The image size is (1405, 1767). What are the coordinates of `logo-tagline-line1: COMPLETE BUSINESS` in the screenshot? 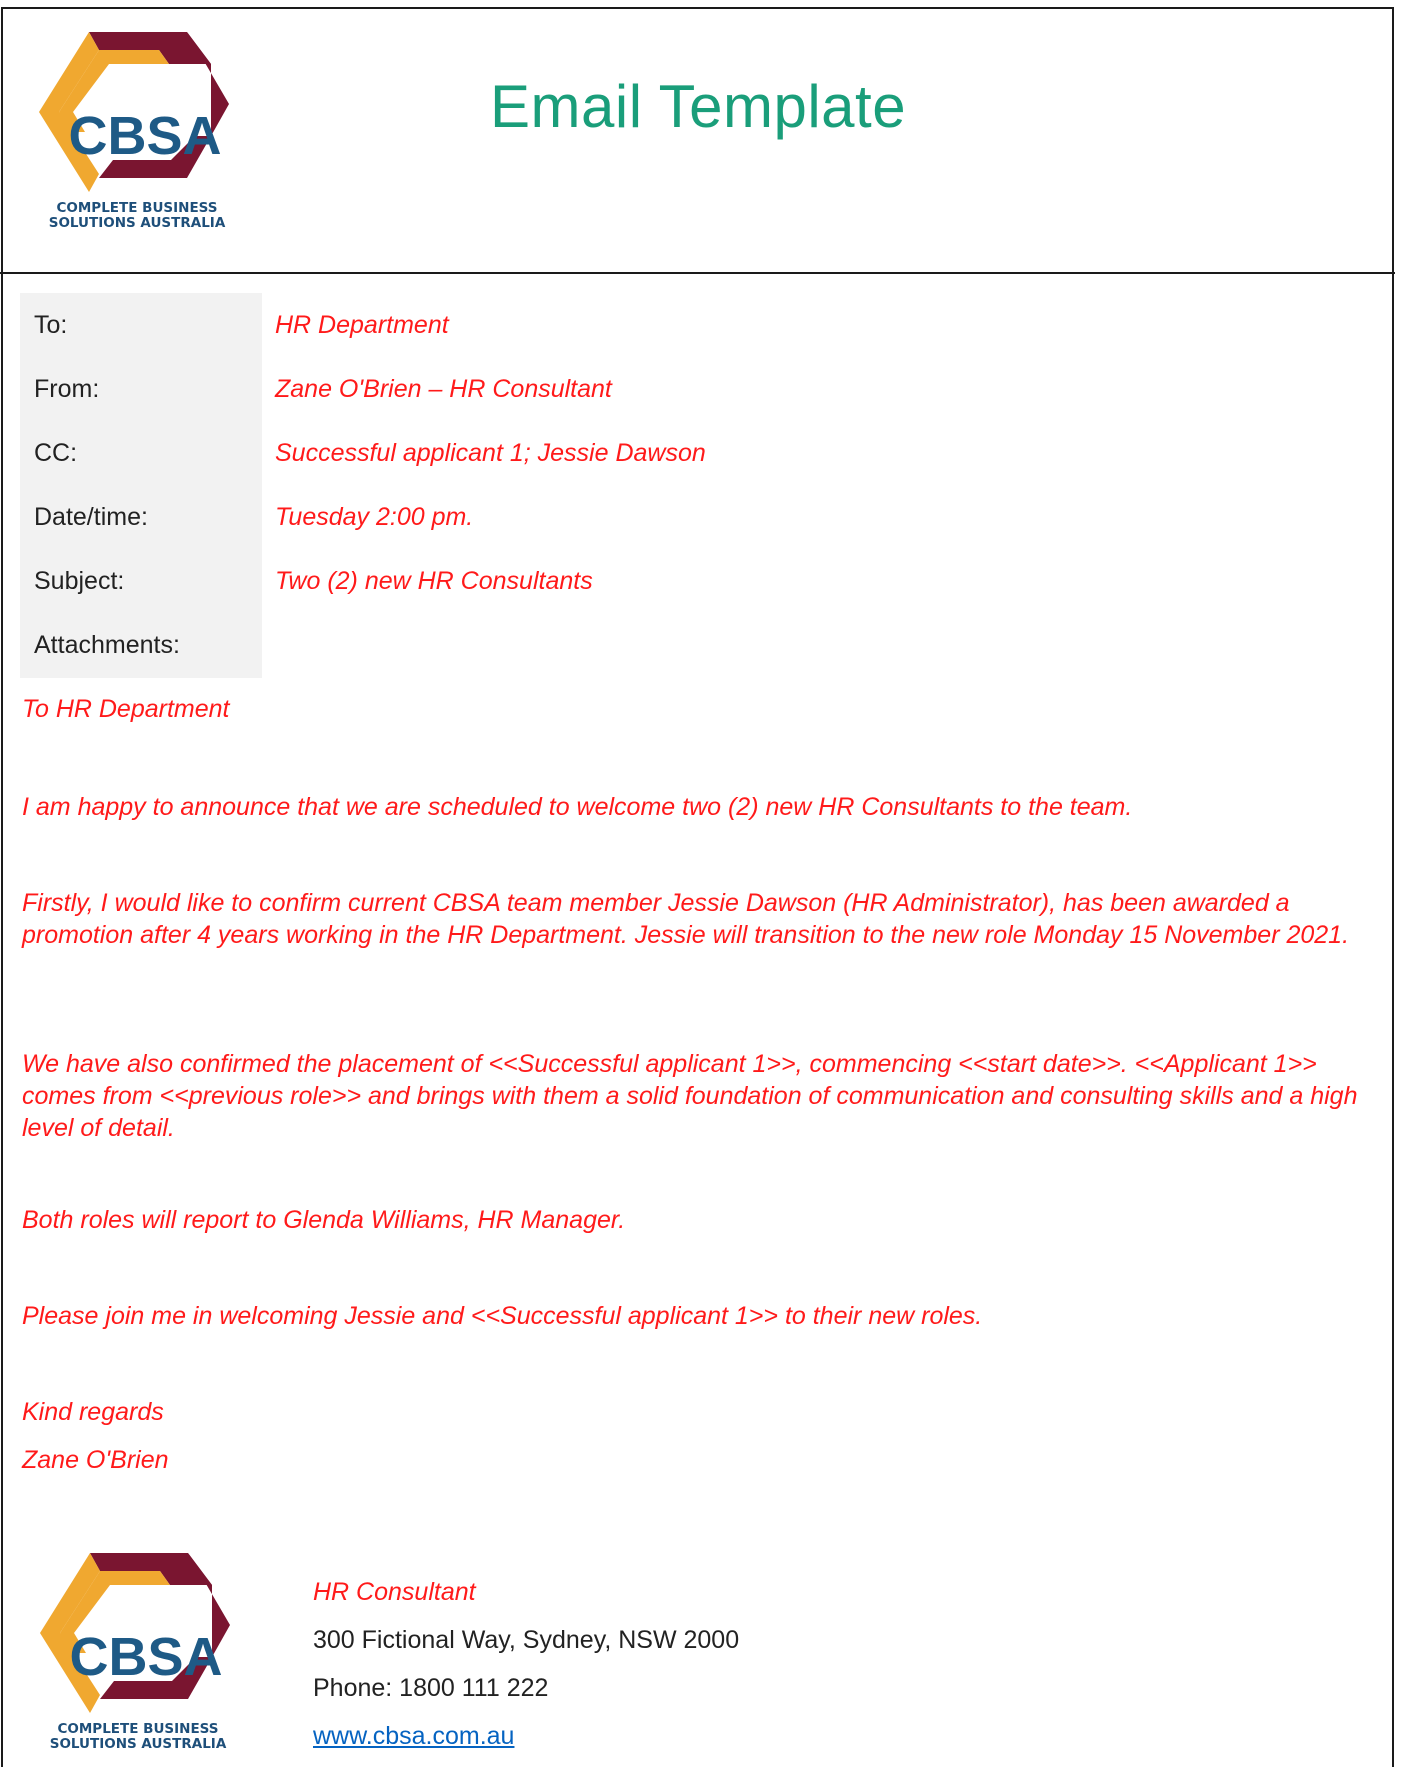 It's located at (136, 208).